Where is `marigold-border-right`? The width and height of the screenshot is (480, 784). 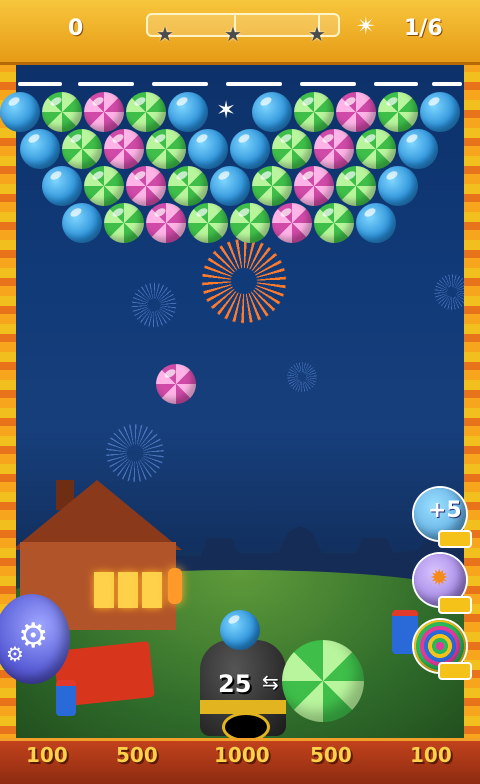
marigold-border-right is located at coordinates (472, 402).